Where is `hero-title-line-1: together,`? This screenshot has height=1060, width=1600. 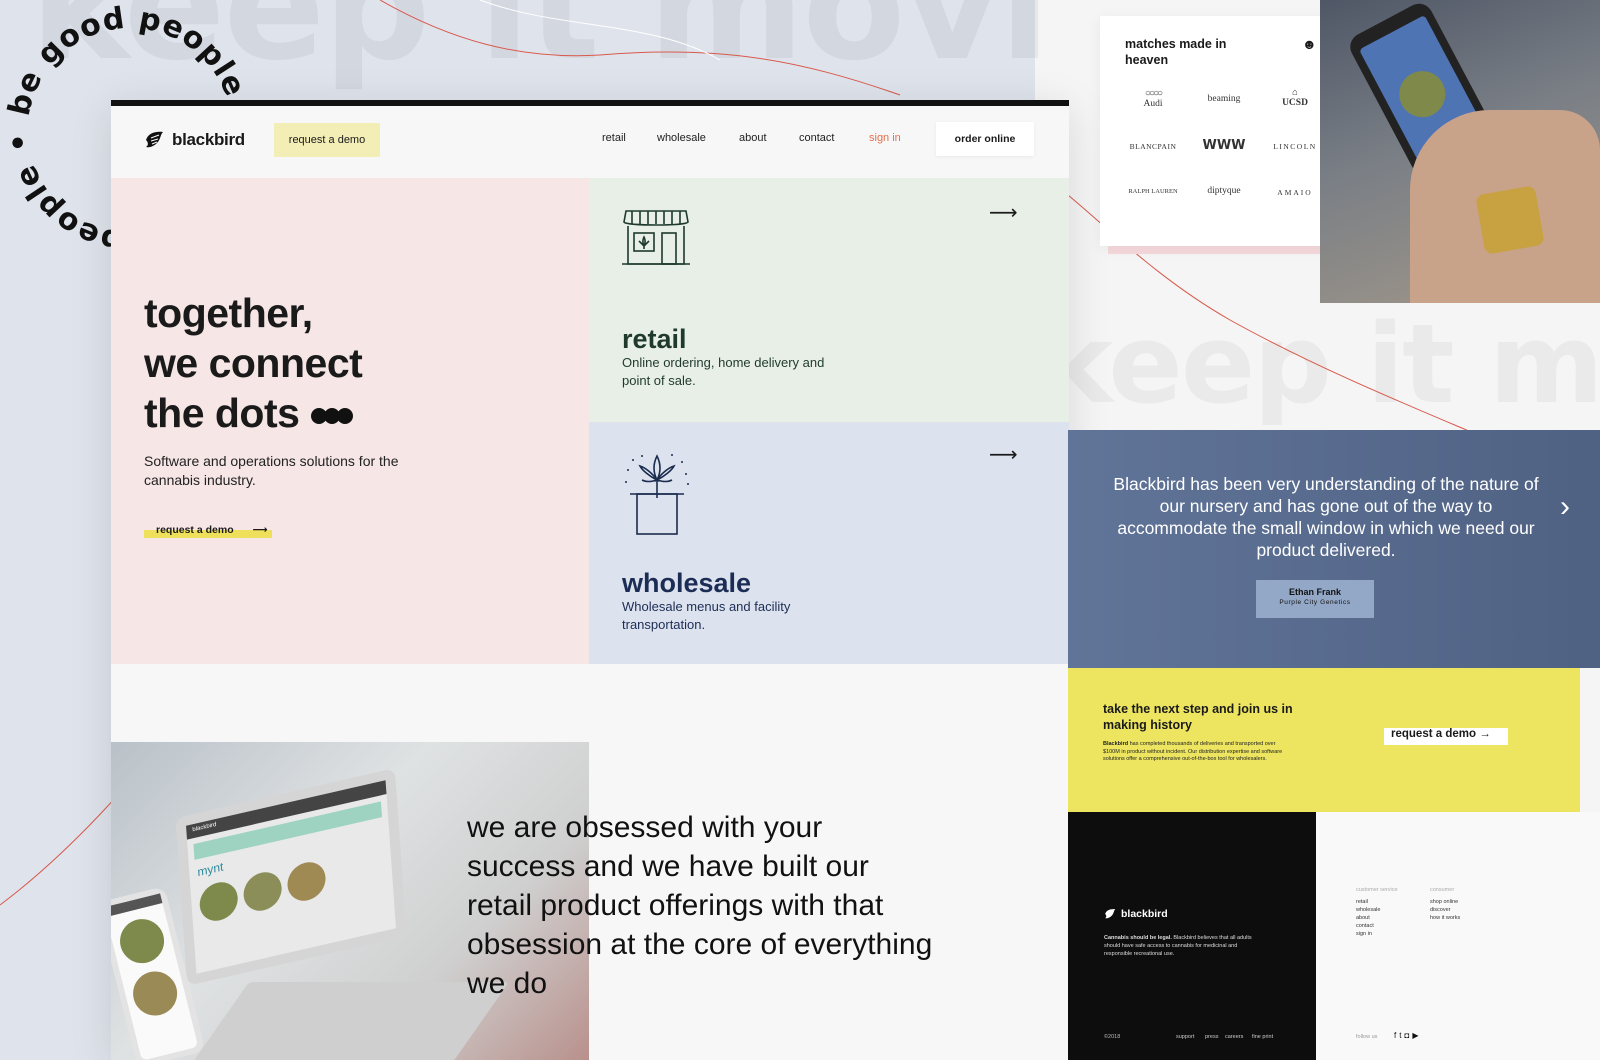 hero-title-line-1: together, is located at coordinates (228, 313).